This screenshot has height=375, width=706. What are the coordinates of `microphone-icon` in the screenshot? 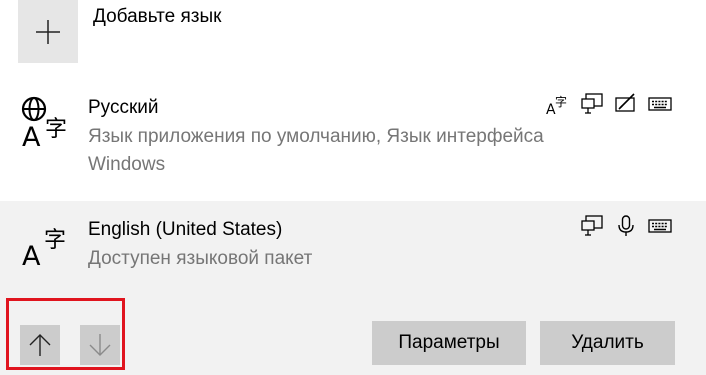 It's located at (626, 226).